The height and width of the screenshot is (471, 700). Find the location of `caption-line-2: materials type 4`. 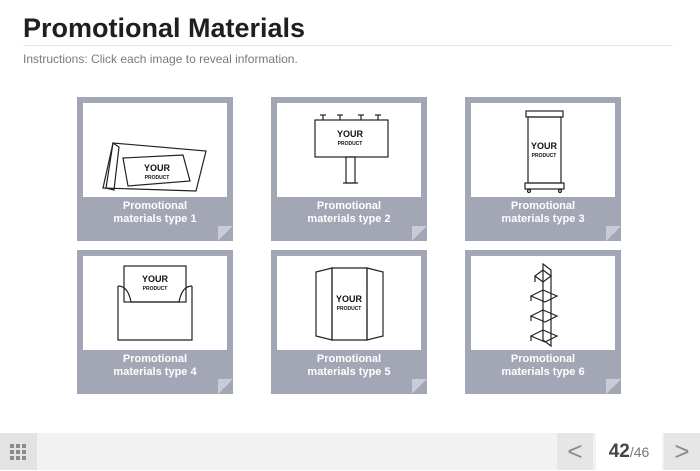

caption-line-2: materials type 4 is located at coordinates (155, 372).